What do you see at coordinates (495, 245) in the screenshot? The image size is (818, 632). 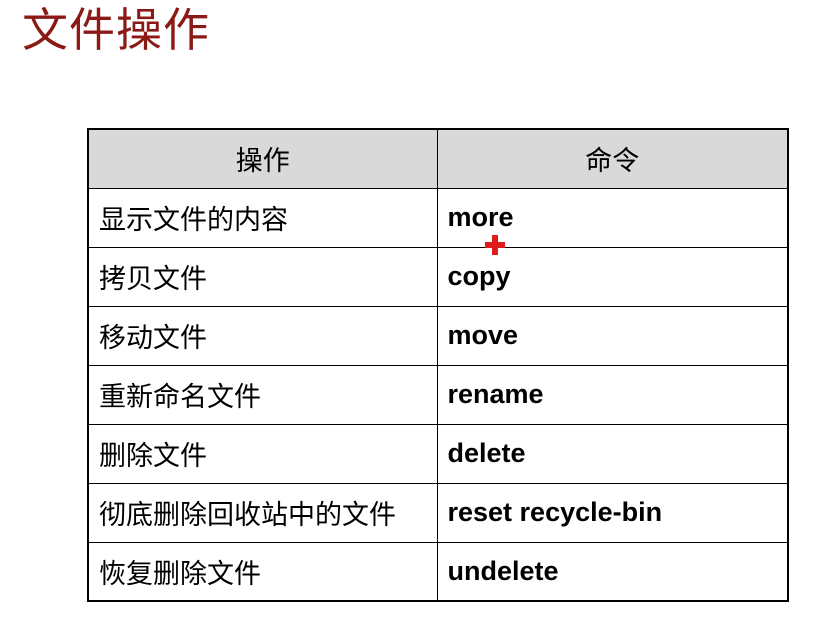 I see `red-cross-cursor-icon` at bounding box center [495, 245].